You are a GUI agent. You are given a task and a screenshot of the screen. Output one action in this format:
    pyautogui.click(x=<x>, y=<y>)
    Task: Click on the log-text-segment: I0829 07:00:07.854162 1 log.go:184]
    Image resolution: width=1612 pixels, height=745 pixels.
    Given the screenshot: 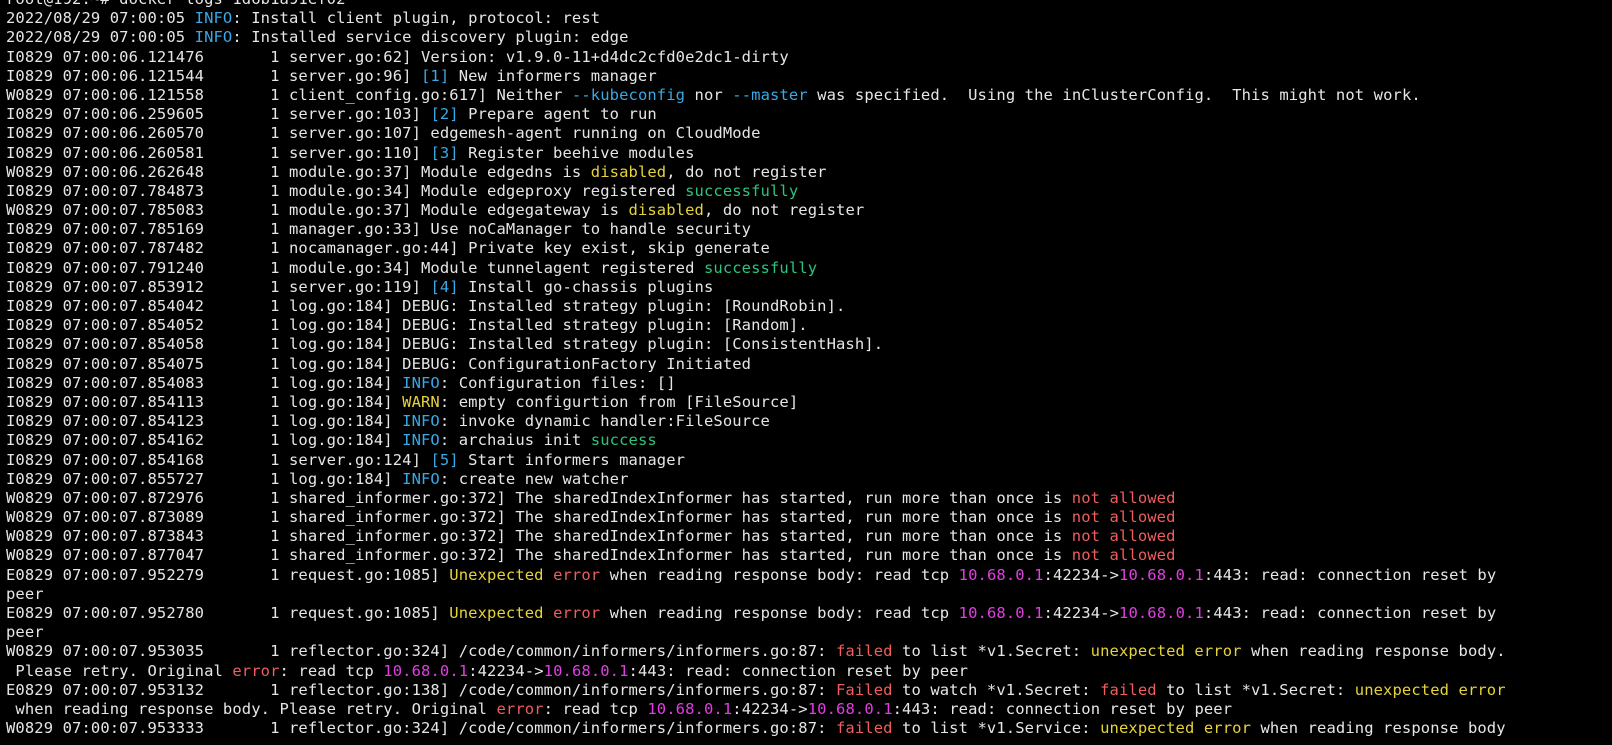 What is the action you would take?
    pyautogui.click(x=204, y=440)
    